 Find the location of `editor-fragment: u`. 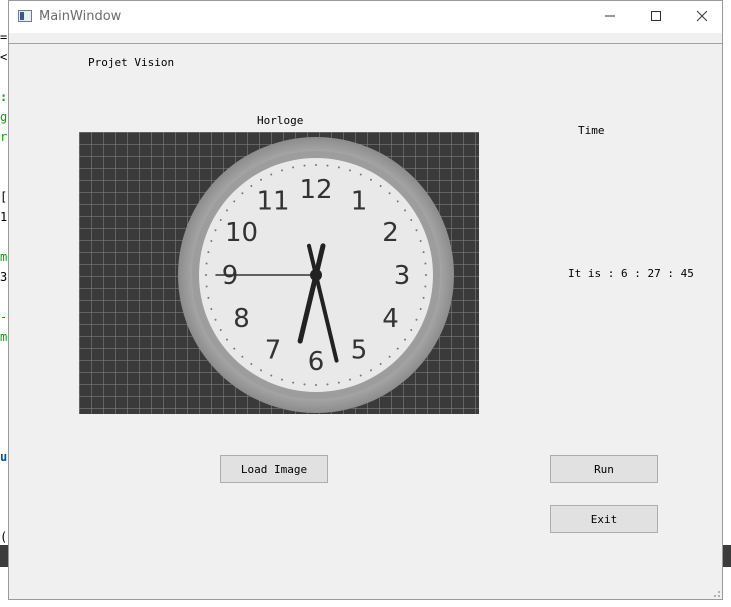

editor-fragment: u is located at coordinates (4, 457).